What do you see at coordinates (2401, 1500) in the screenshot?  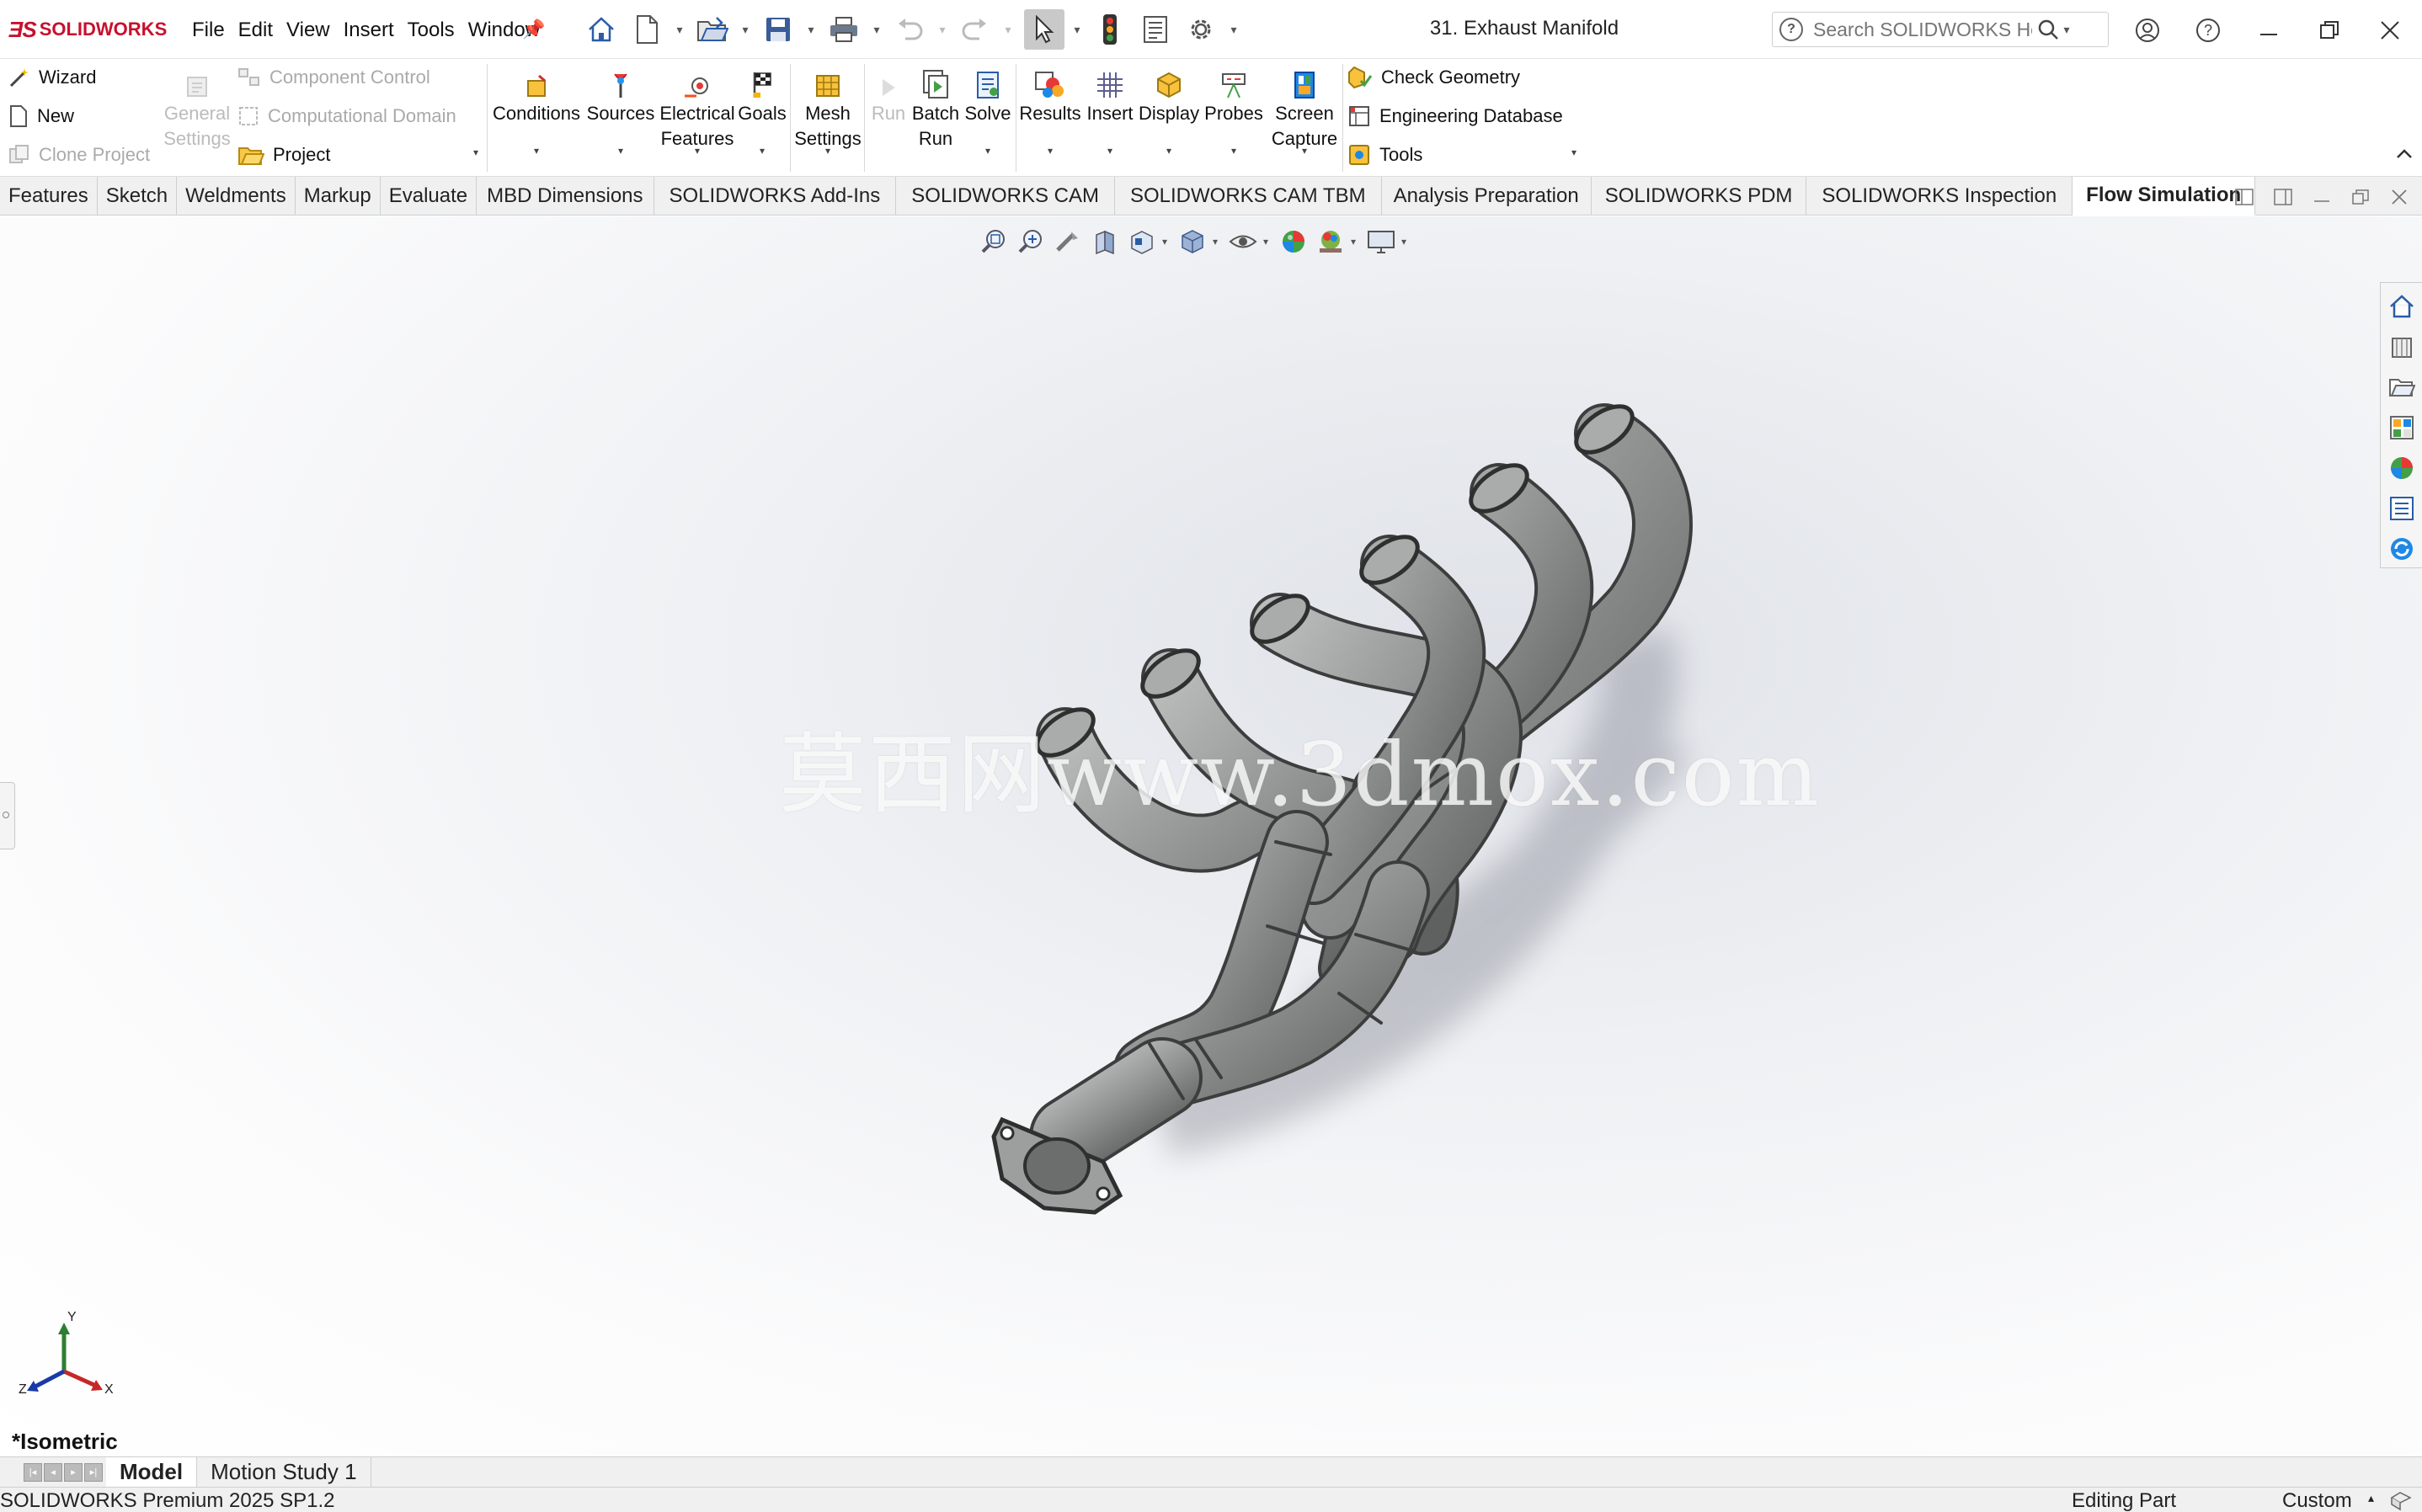 I see `rebuild-status-icon` at bounding box center [2401, 1500].